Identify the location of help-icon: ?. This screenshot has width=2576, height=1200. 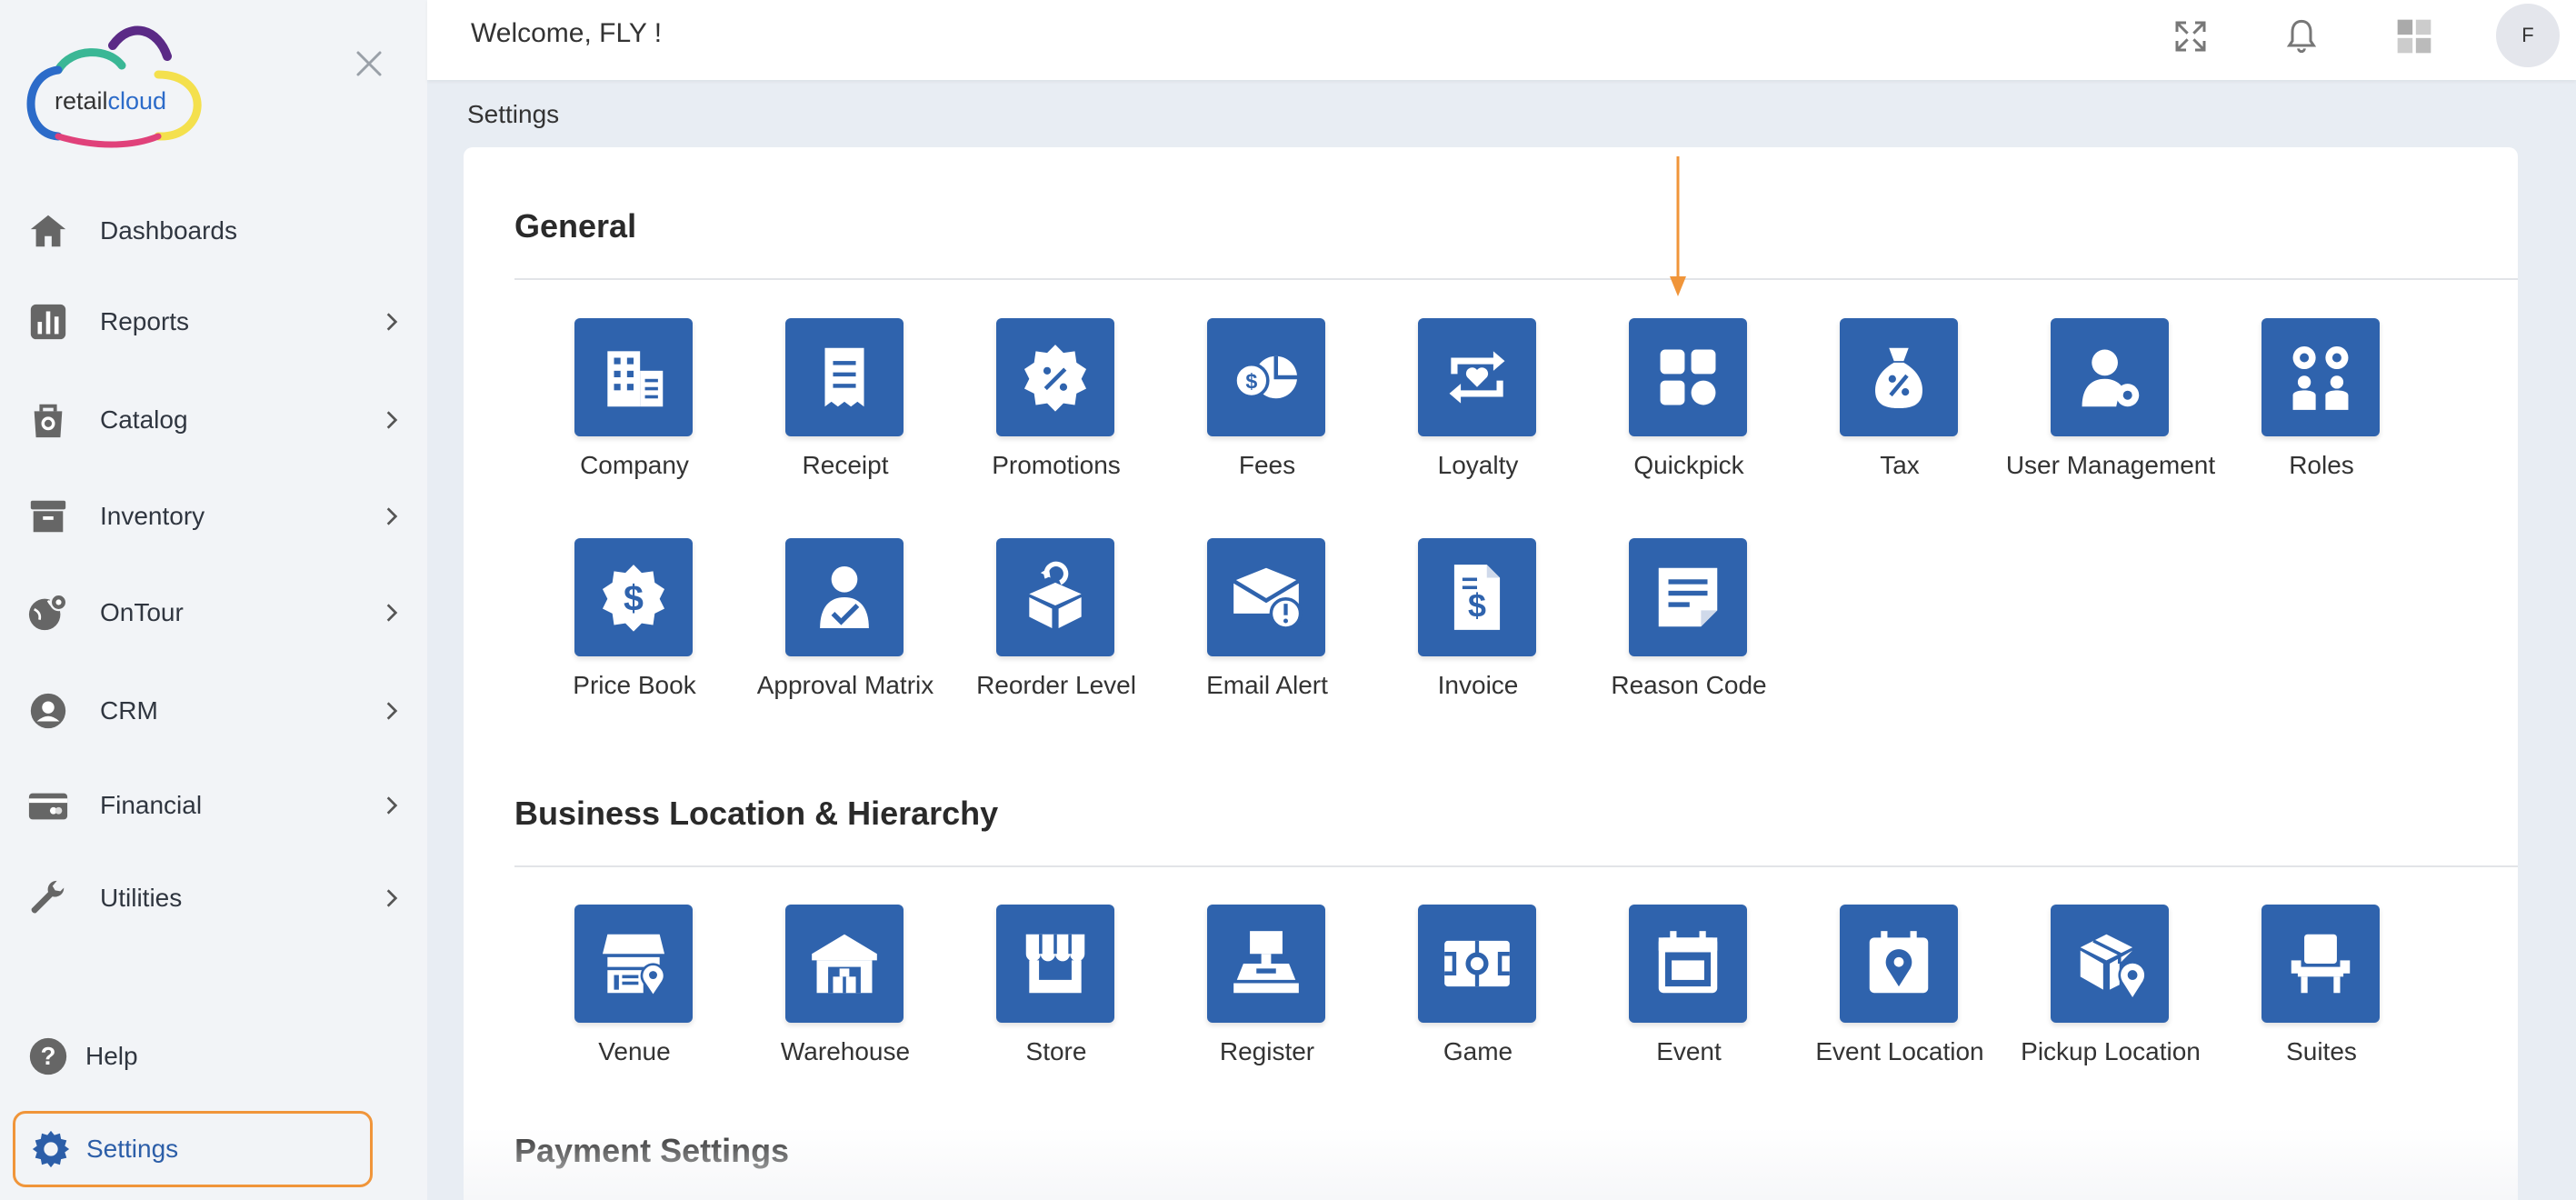
(48, 1056).